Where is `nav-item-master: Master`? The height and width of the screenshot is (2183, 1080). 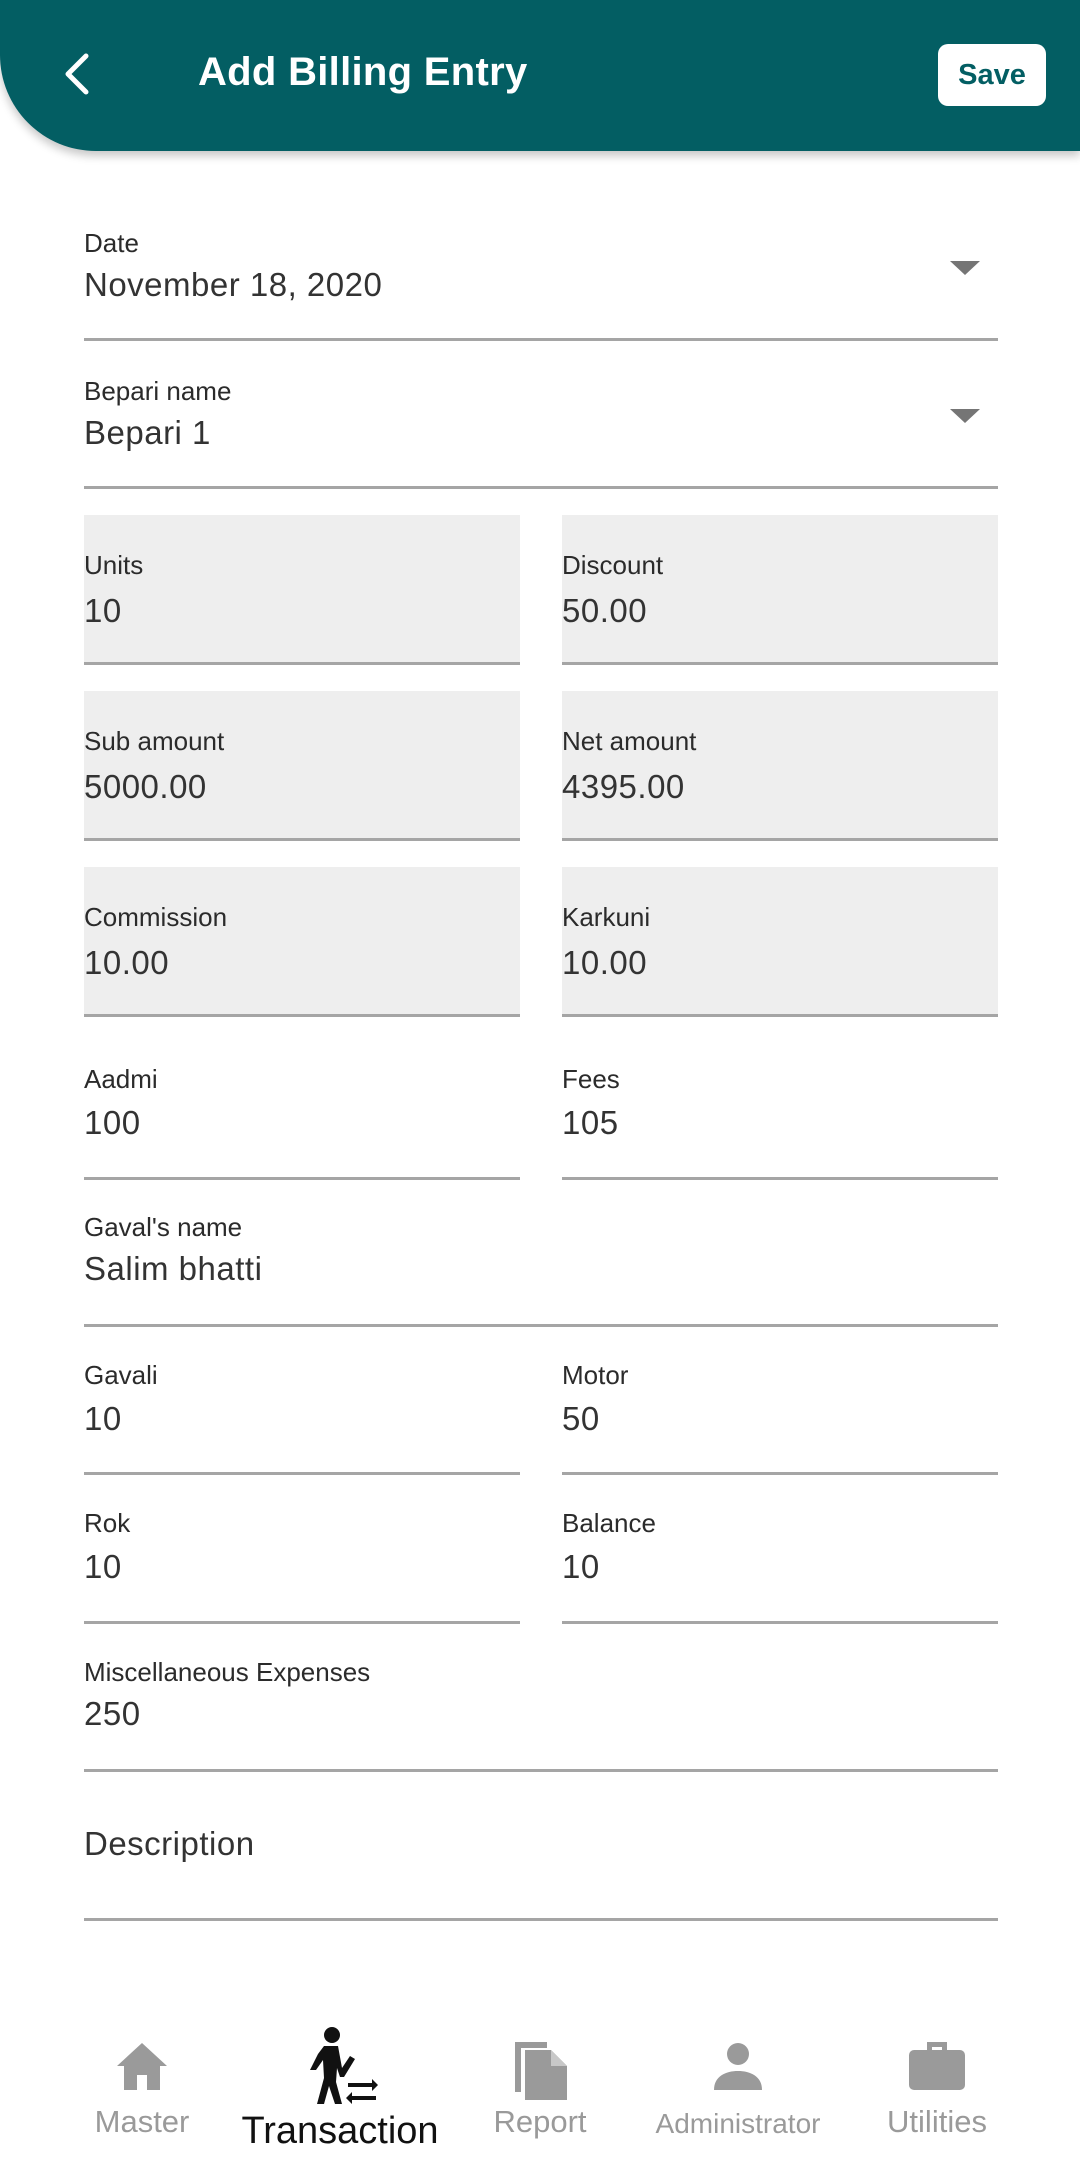 nav-item-master: Master is located at coordinates (142, 2091).